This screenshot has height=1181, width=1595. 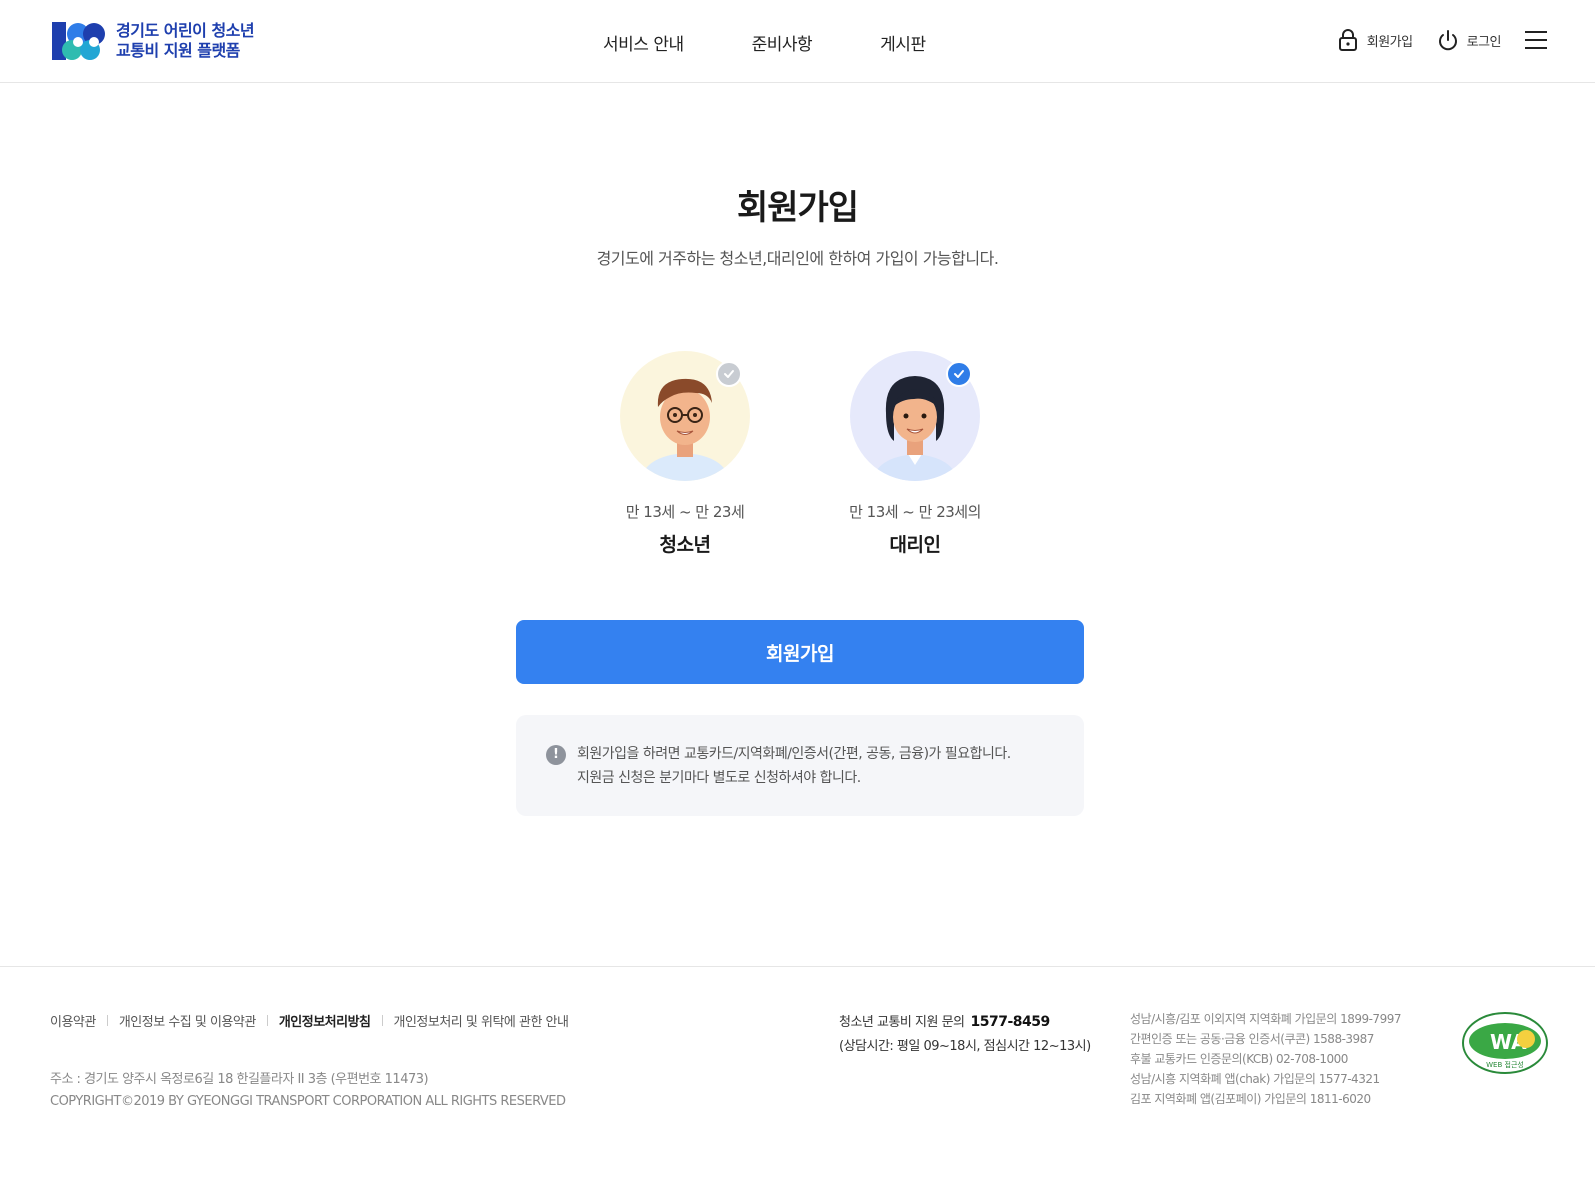 What do you see at coordinates (325, 1020) in the screenshot?
I see `footer-link-privacy-policy: 개인정보처리방침` at bounding box center [325, 1020].